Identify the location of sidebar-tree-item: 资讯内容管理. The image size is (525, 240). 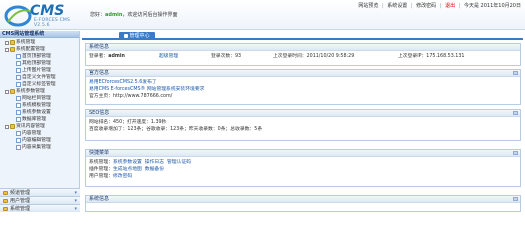
(39, 126).